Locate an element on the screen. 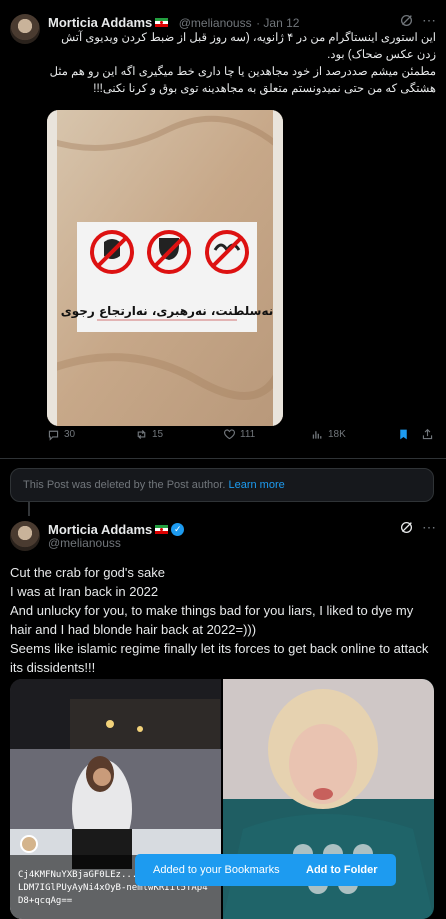 This screenshot has height=919, width=446. bookmark-filled-icon is located at coordinates (403, 434).